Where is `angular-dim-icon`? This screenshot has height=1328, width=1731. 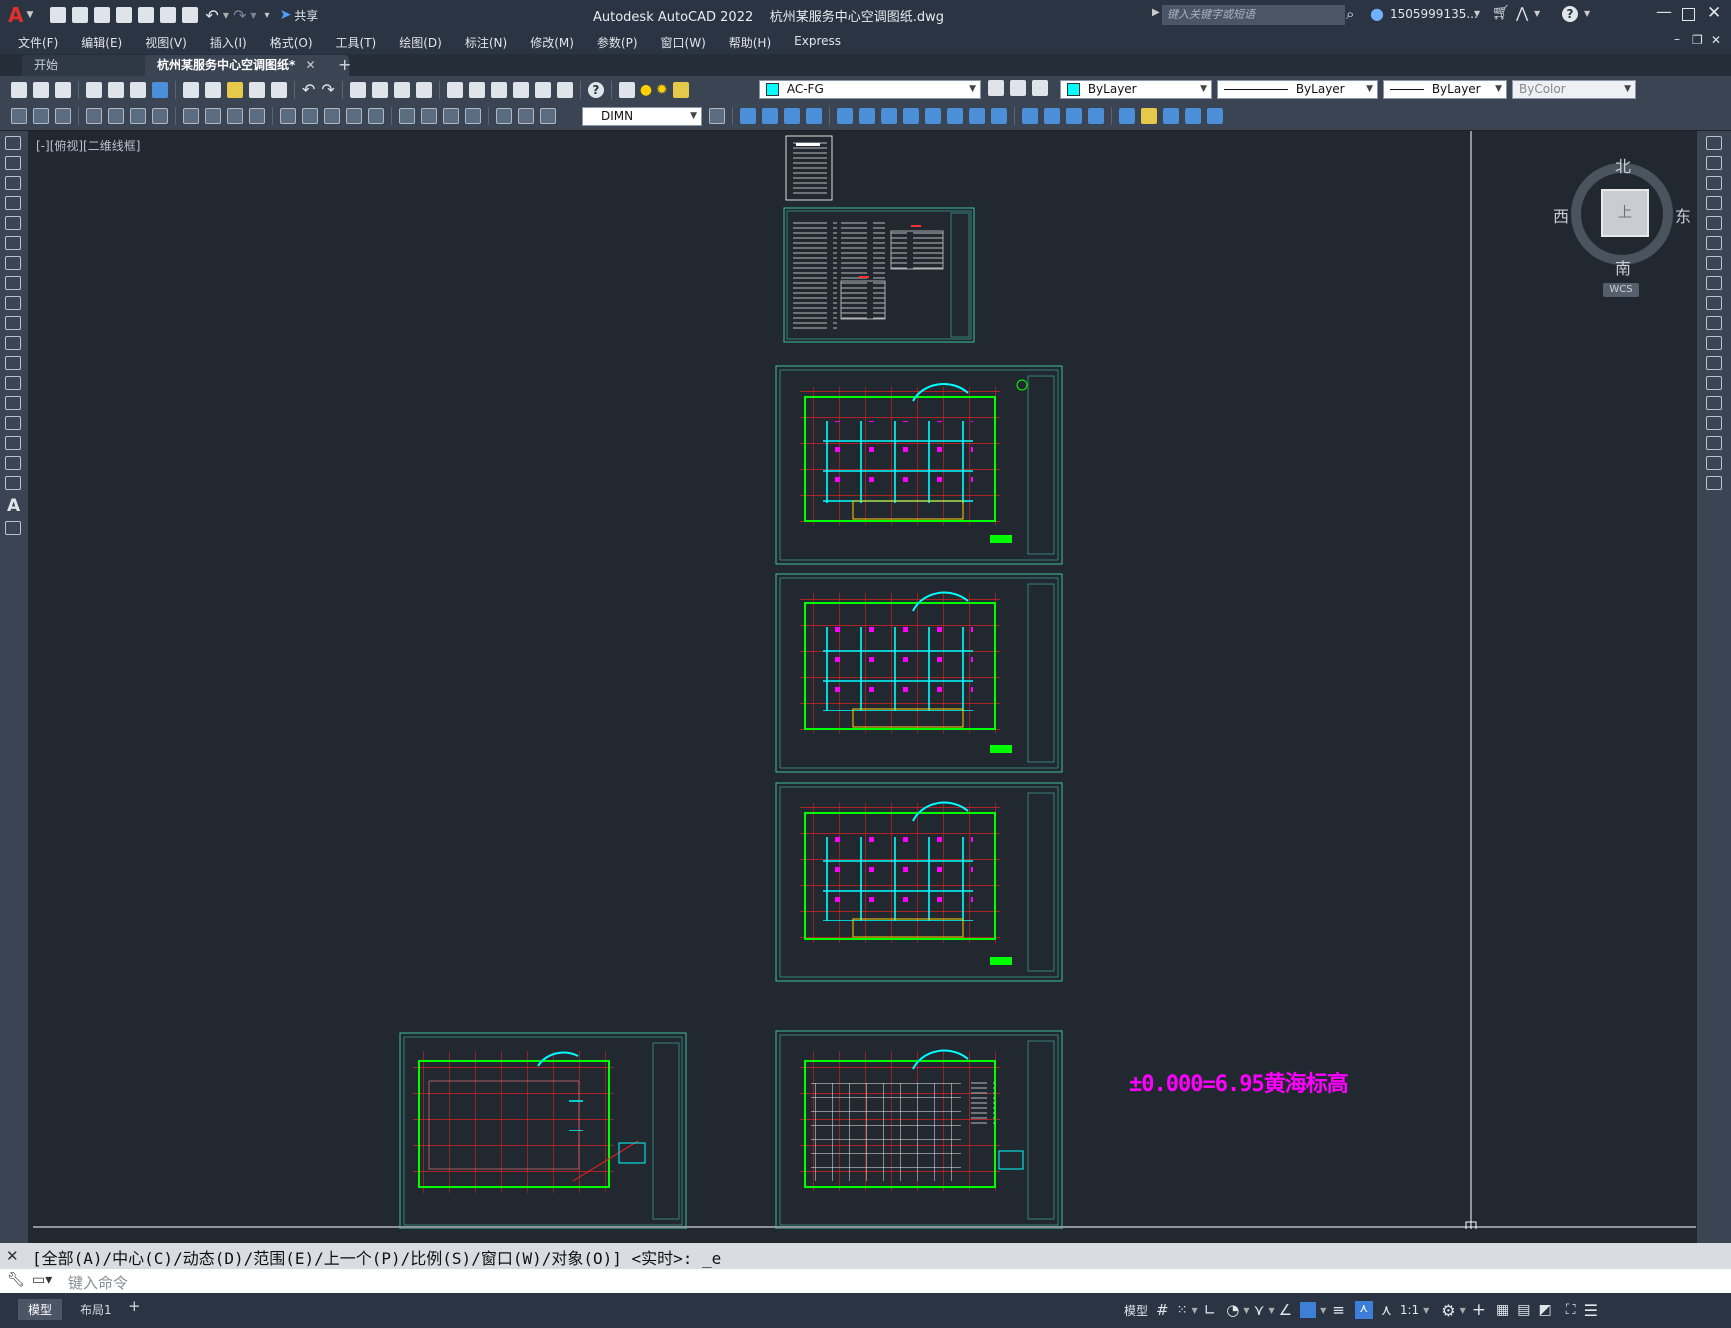
angular-dim-icon is located at coordinates (257, 116).